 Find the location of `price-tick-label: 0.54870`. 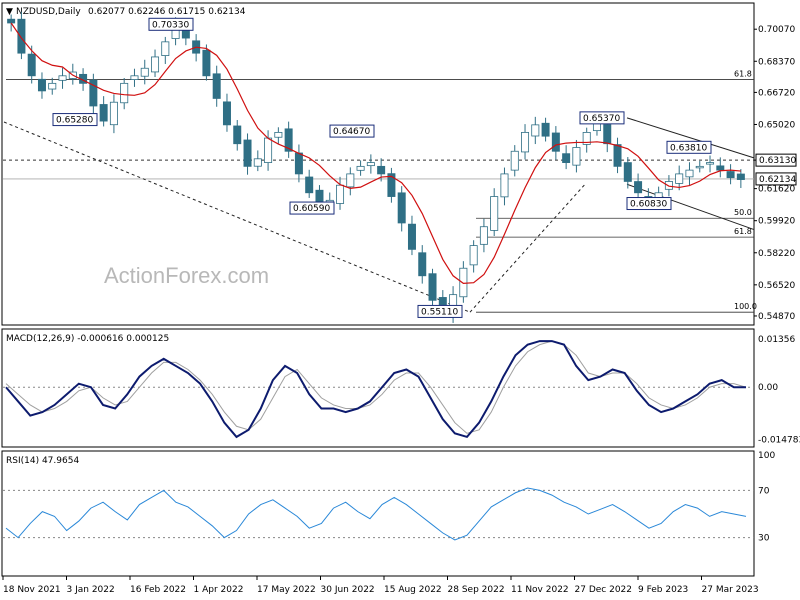

price-tick-label: 0.54870 is located at coordinates (776, 317).